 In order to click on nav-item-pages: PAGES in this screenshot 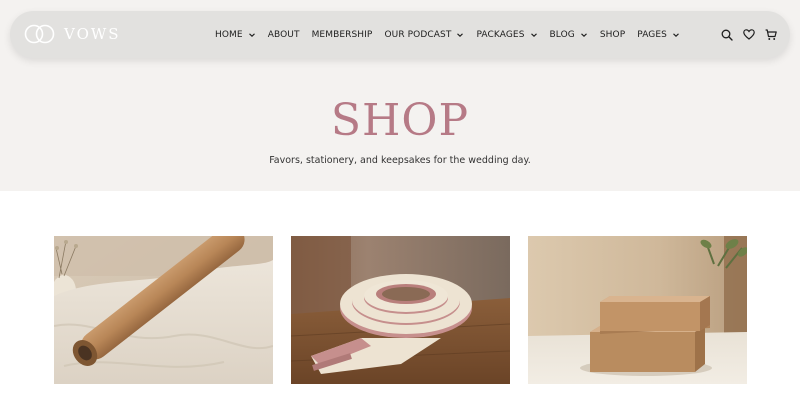, I will do `click(658, 35)`.